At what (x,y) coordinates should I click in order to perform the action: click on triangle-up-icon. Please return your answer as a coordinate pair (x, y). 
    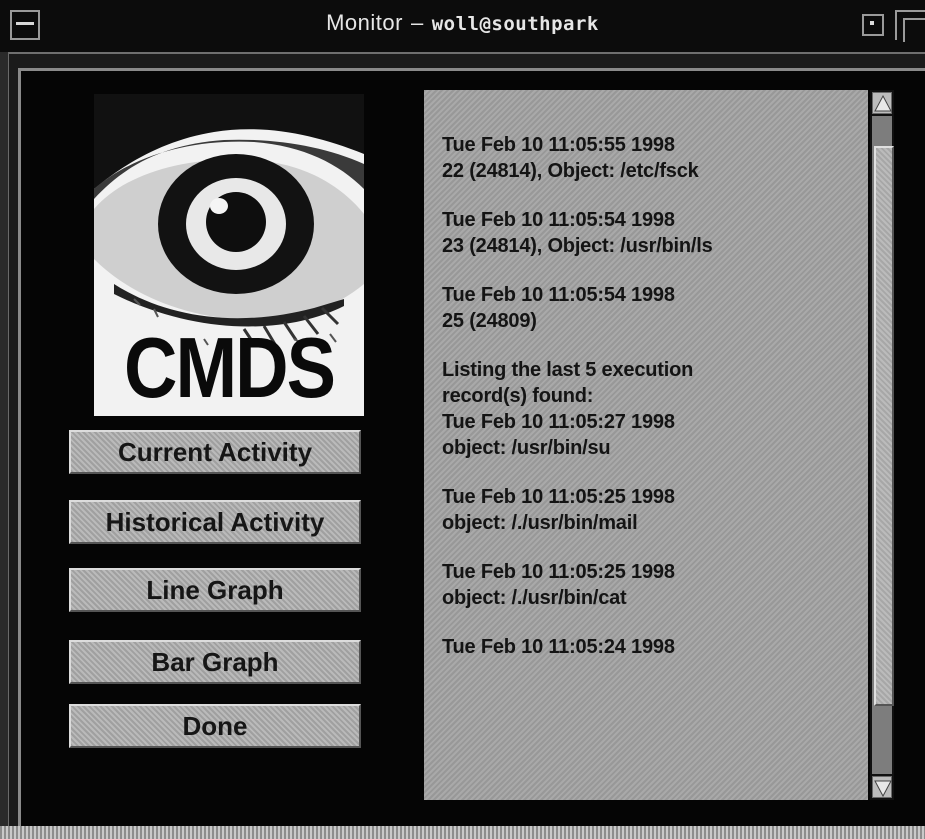
    Looking at the image, I should click on (883, 103).